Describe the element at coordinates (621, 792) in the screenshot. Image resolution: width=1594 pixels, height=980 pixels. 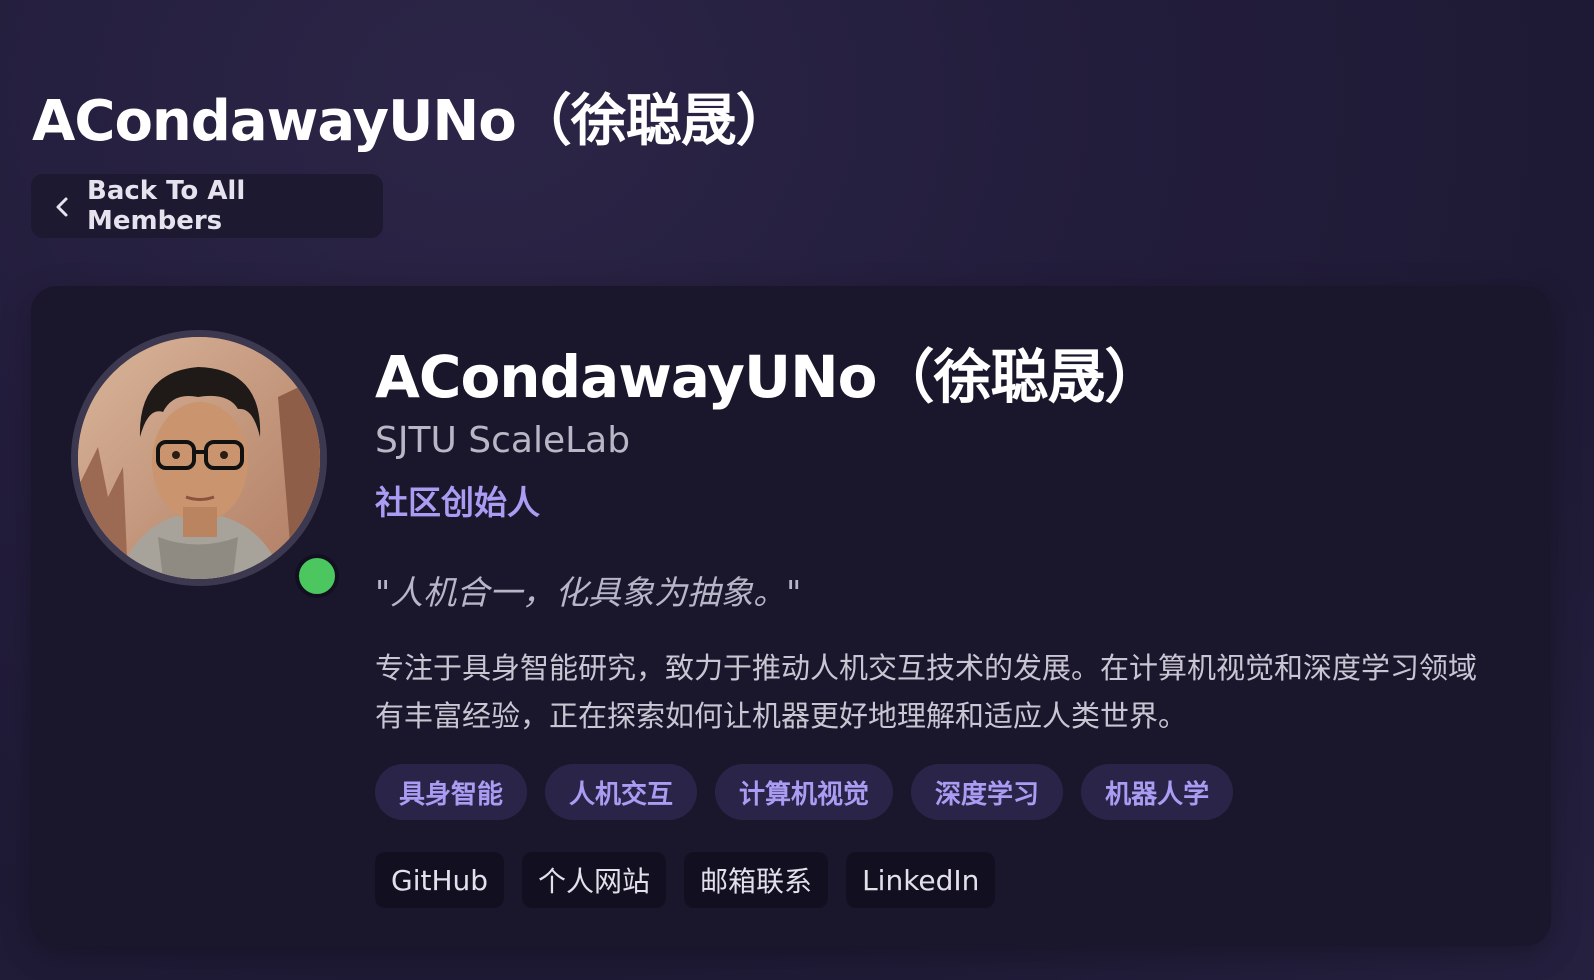
I see `tag: 人机交互` at that location.